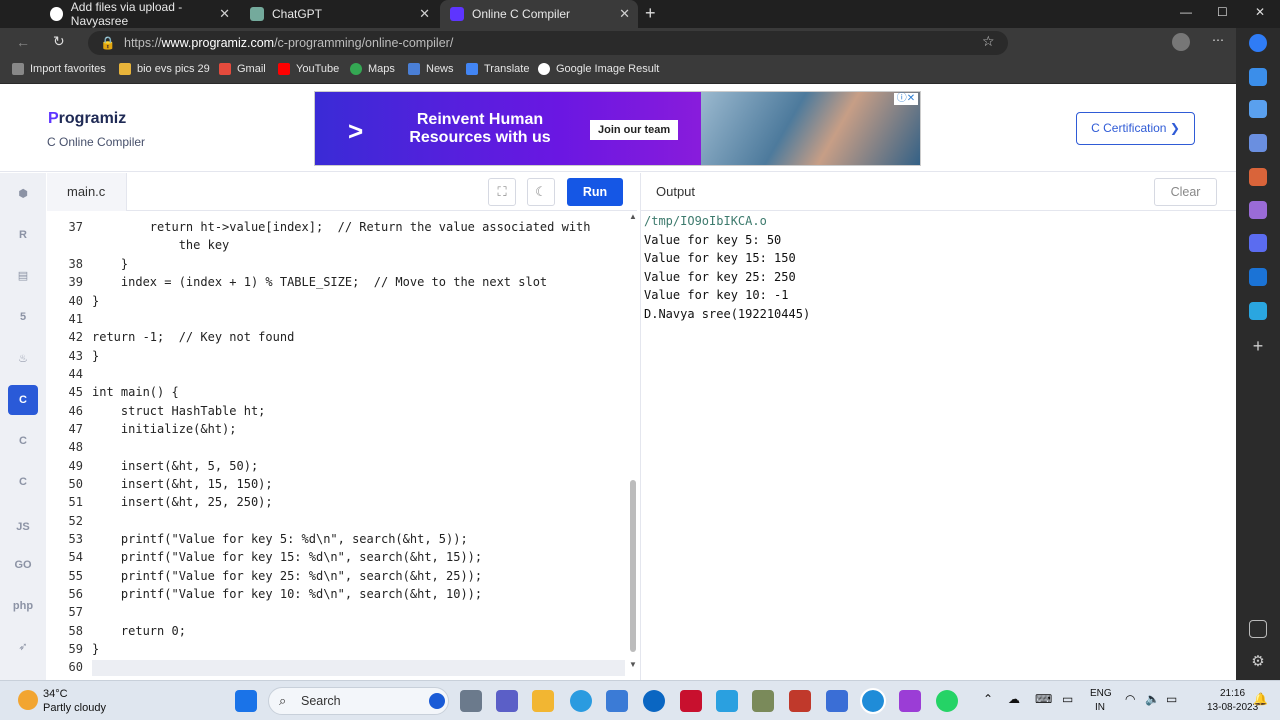 The height and width of the screenshot is (720, 1280). What do you see at coordinates (358, 701) in the screenshot?
I see `taskbar-search: ⌕ Search` at bounding box center [358, 701].